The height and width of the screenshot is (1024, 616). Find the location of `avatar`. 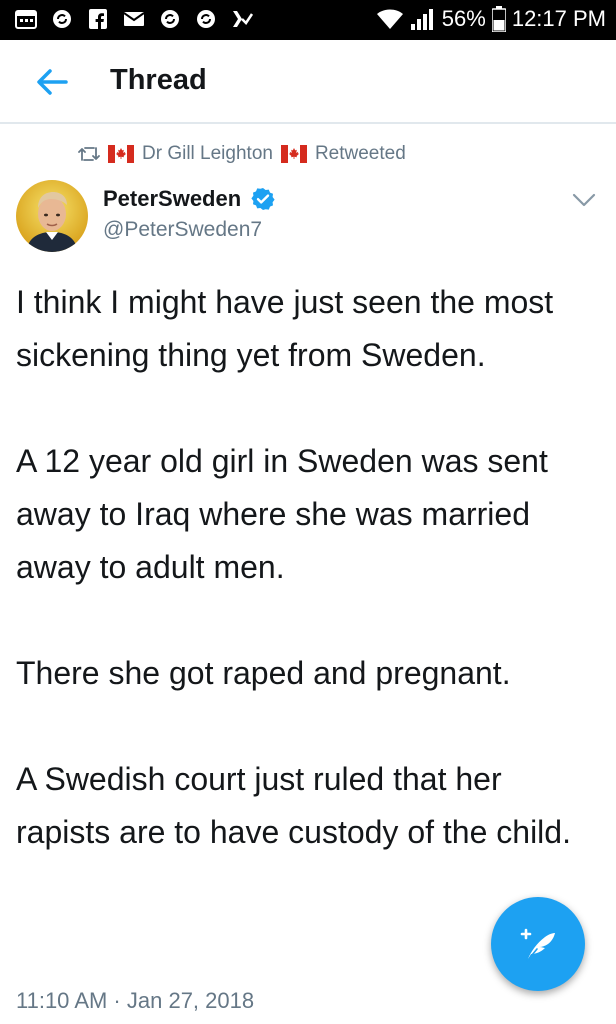

avatar is located at coordinates (52, 216).